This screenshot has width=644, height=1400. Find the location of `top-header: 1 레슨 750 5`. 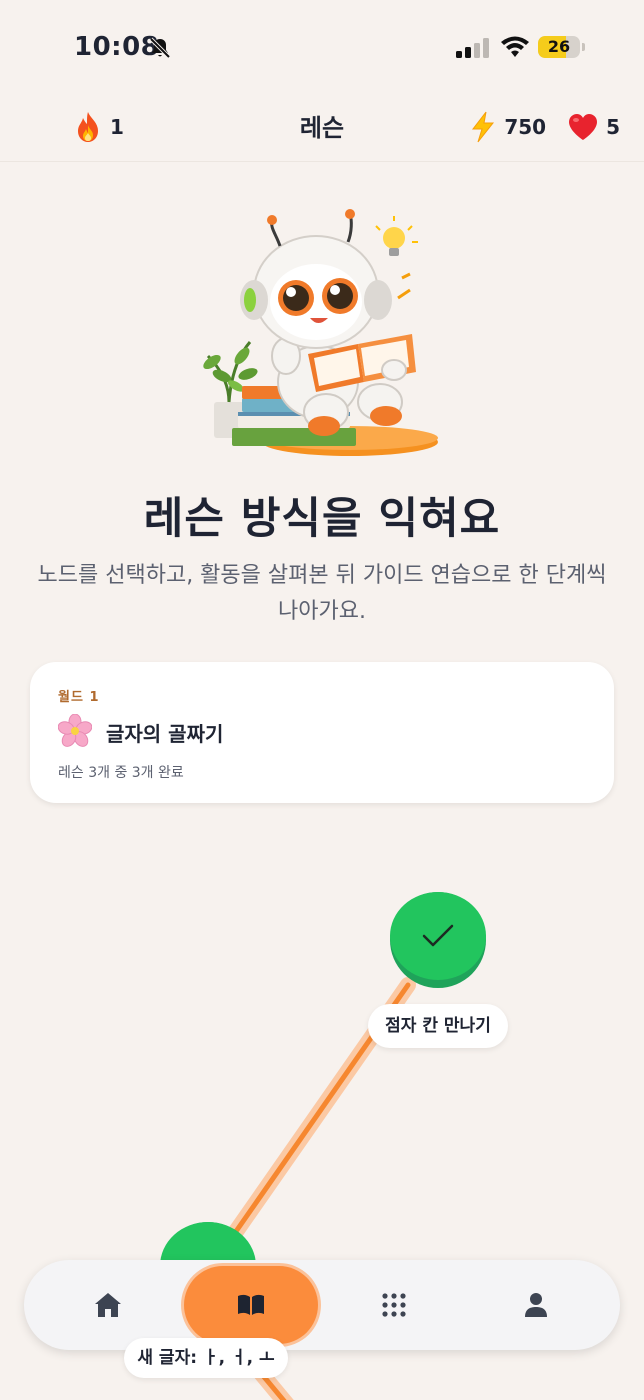

top-header: 1 레슨 750 5 is located at coordinates (322, 127).